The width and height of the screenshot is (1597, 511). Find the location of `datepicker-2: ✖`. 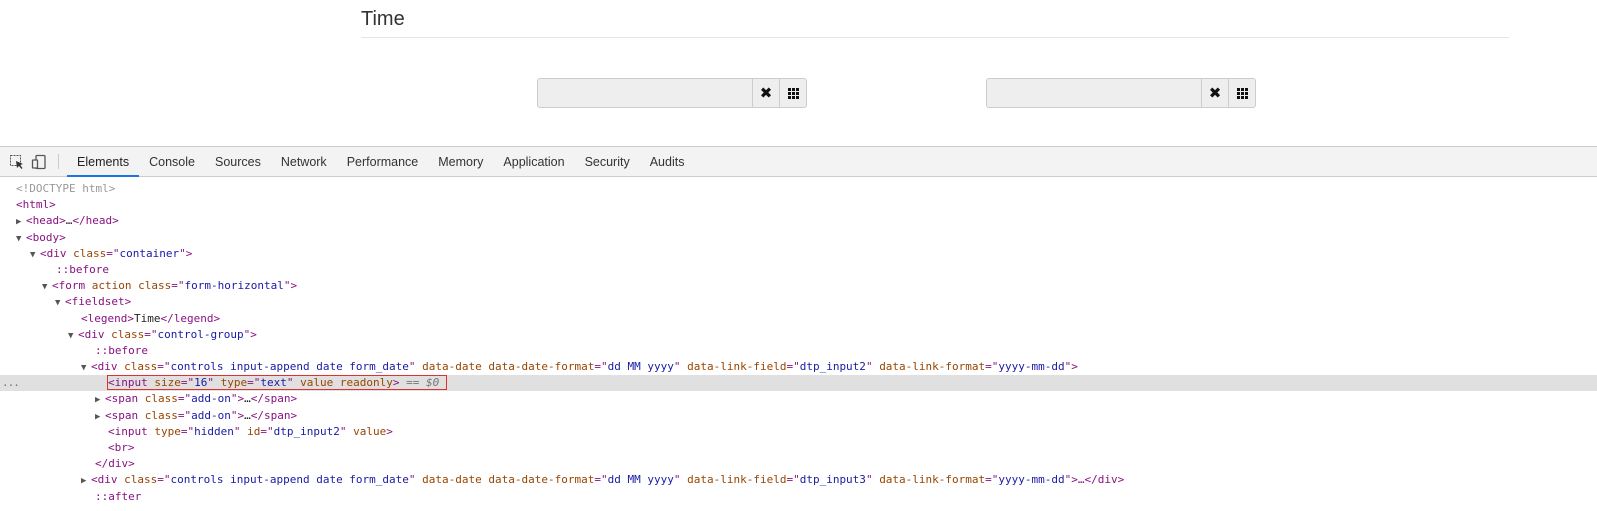

datepicker-2: ✖ is located at coordinates (1121, 93).